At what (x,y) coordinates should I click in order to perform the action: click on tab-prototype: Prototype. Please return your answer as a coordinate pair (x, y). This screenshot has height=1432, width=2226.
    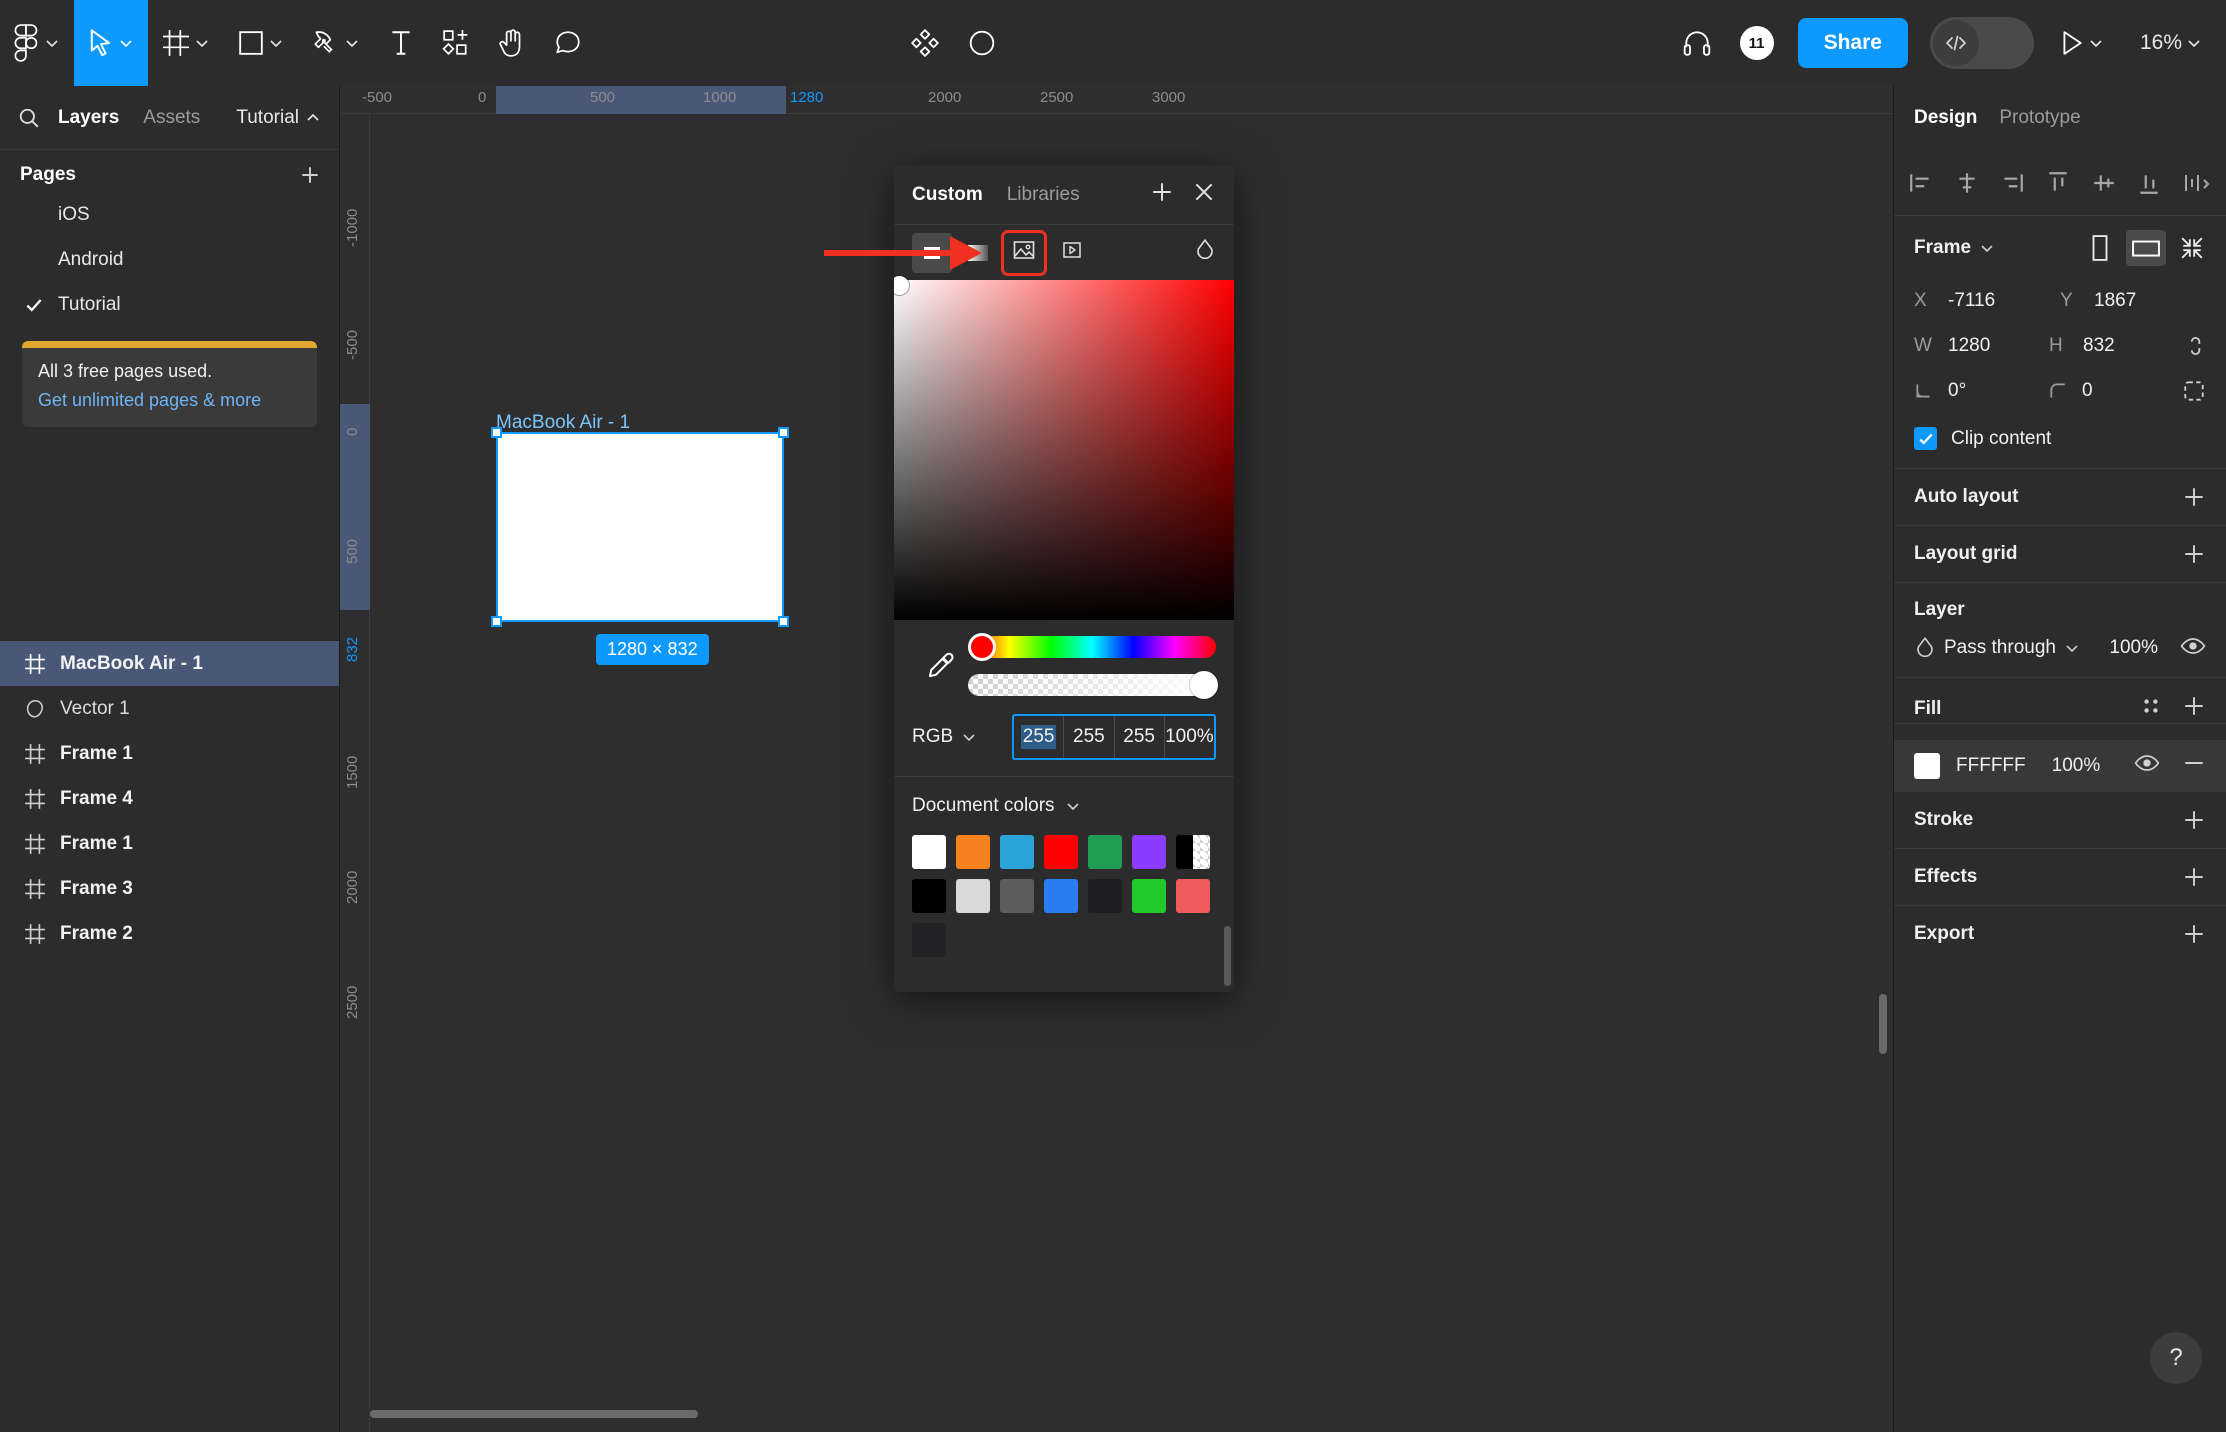
    Looking at the image, I should click on (2039, 118).